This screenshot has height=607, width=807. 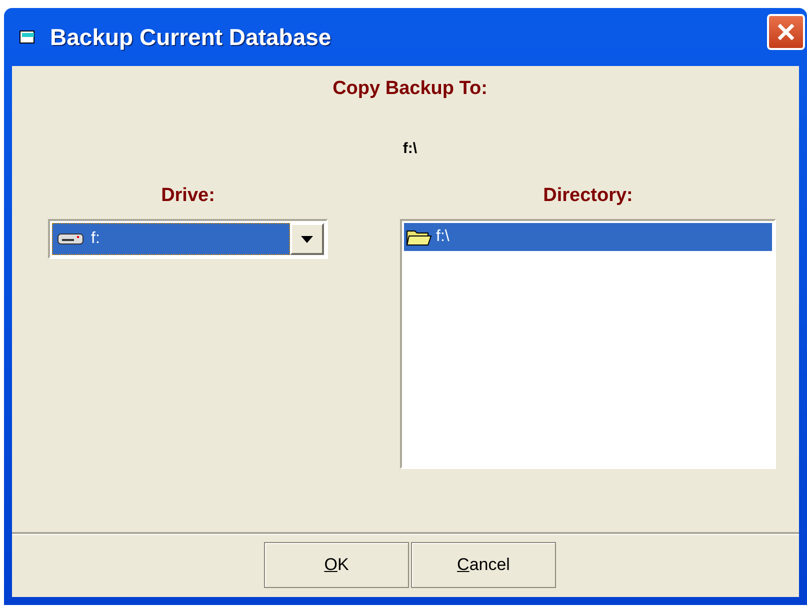 I want to click on close-button, so click(x=786, y=32).